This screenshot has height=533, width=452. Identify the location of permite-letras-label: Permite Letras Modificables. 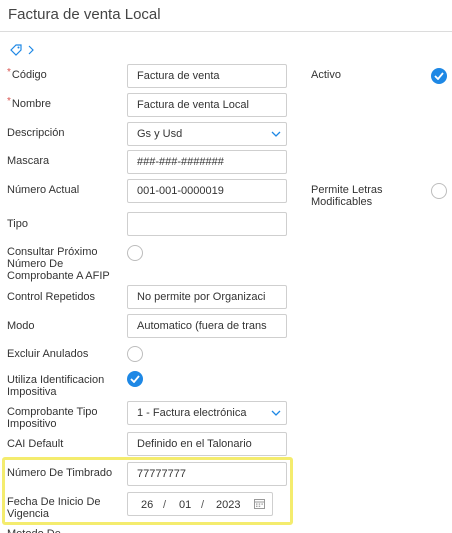
(347, 196).